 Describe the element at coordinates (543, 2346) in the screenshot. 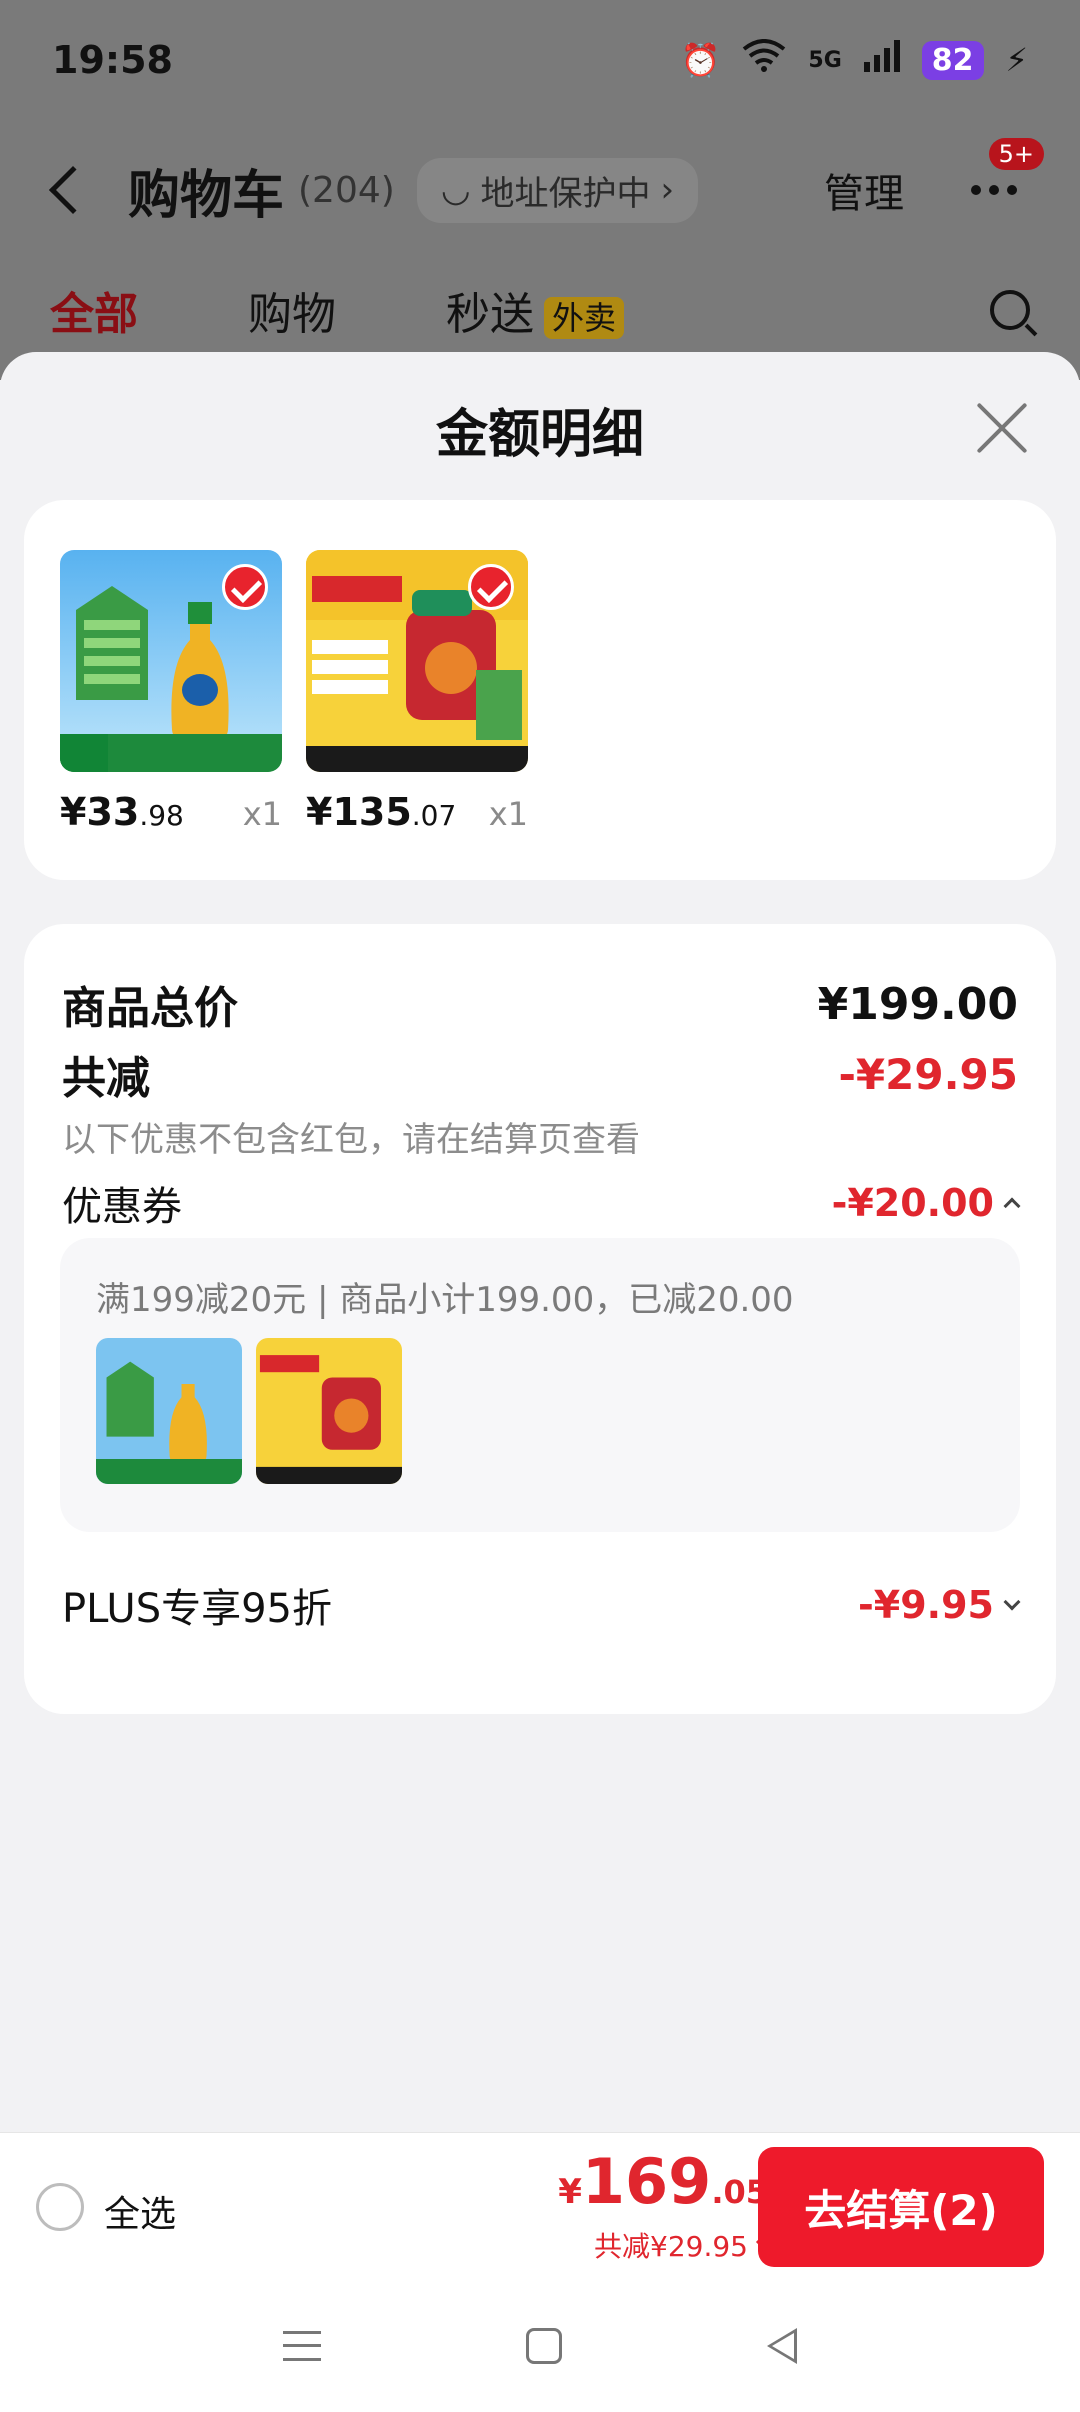

I see `home-icon` at that location.